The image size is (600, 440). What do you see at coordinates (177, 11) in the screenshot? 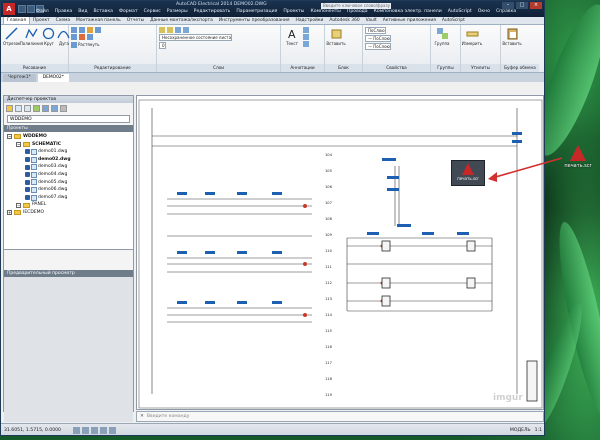
I see `menu-item-6: Размеры` at bounding box center [177, 11].